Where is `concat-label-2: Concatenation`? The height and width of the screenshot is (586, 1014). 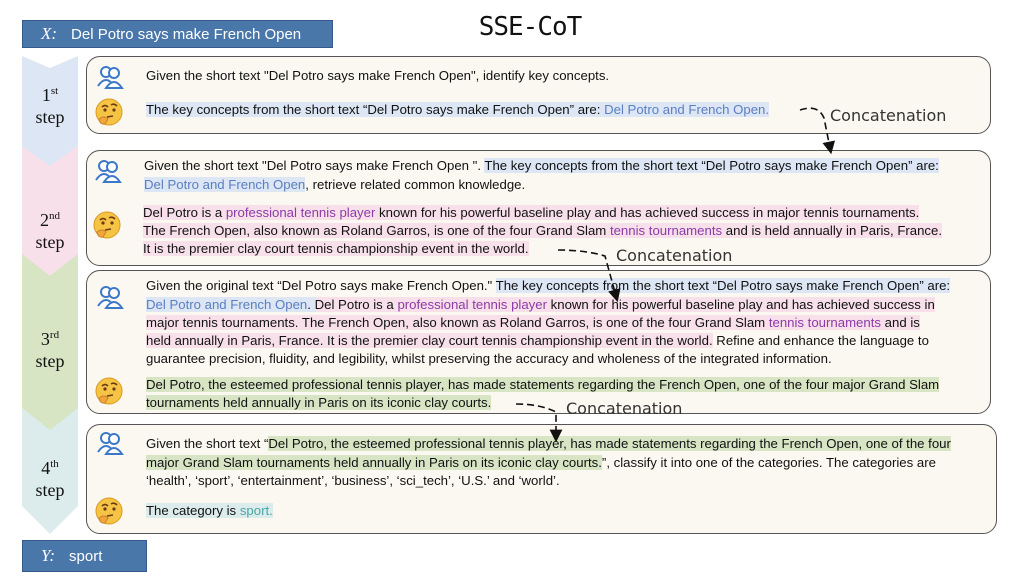
concat-label-2: Concatenation is located at coordinates (674, 255).